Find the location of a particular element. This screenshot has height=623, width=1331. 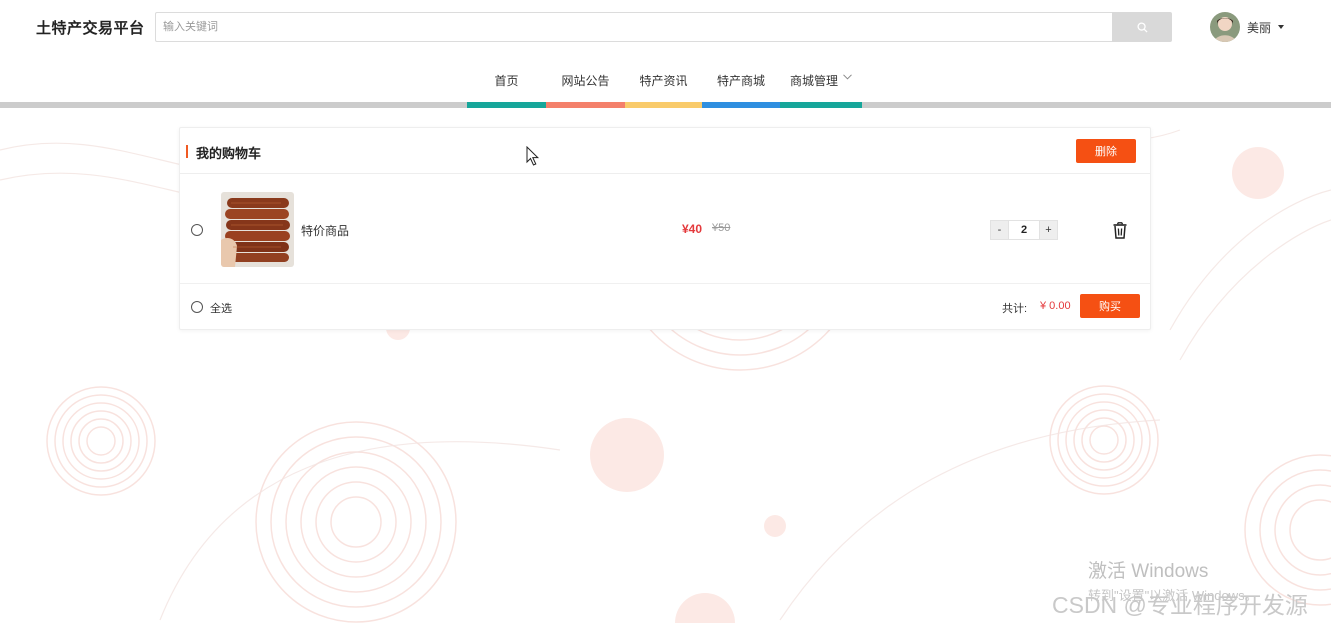

title-accent-mark is located at coordinates (187, 151).